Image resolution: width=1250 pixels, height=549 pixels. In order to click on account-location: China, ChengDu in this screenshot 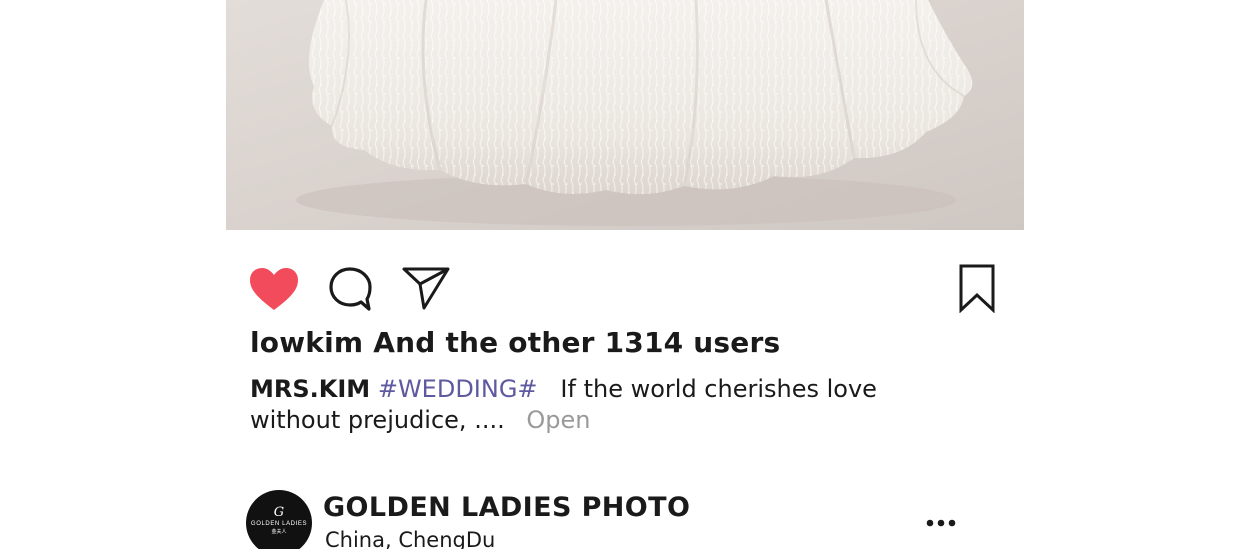, I will do `click(410, 538)`.